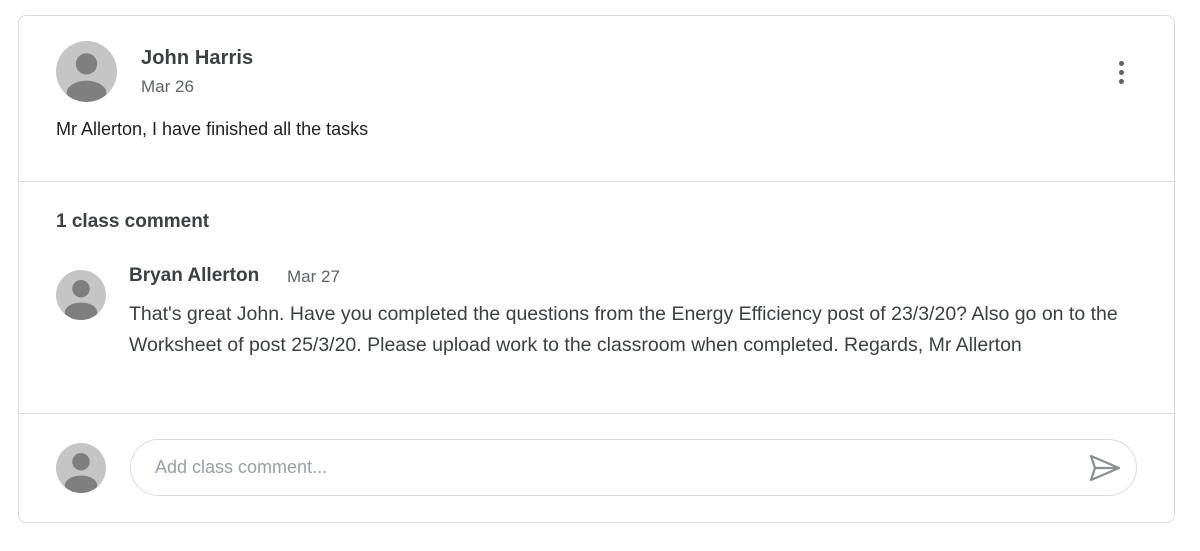 This screenshot has width=1200, height=551. What do you see at coordinates (313, 276) in the screenshot?
I see `comment-date: Mar 27` at bounding box center [313, 276].